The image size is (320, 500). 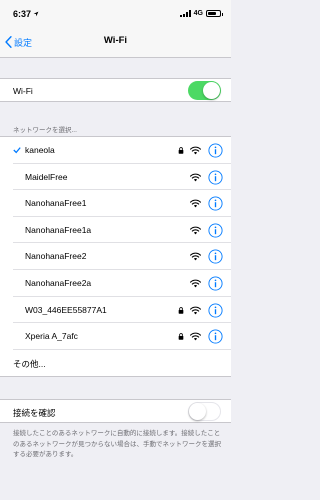 I want to click on network-name: NanohanaFree1a, so click(x=58, y=229).